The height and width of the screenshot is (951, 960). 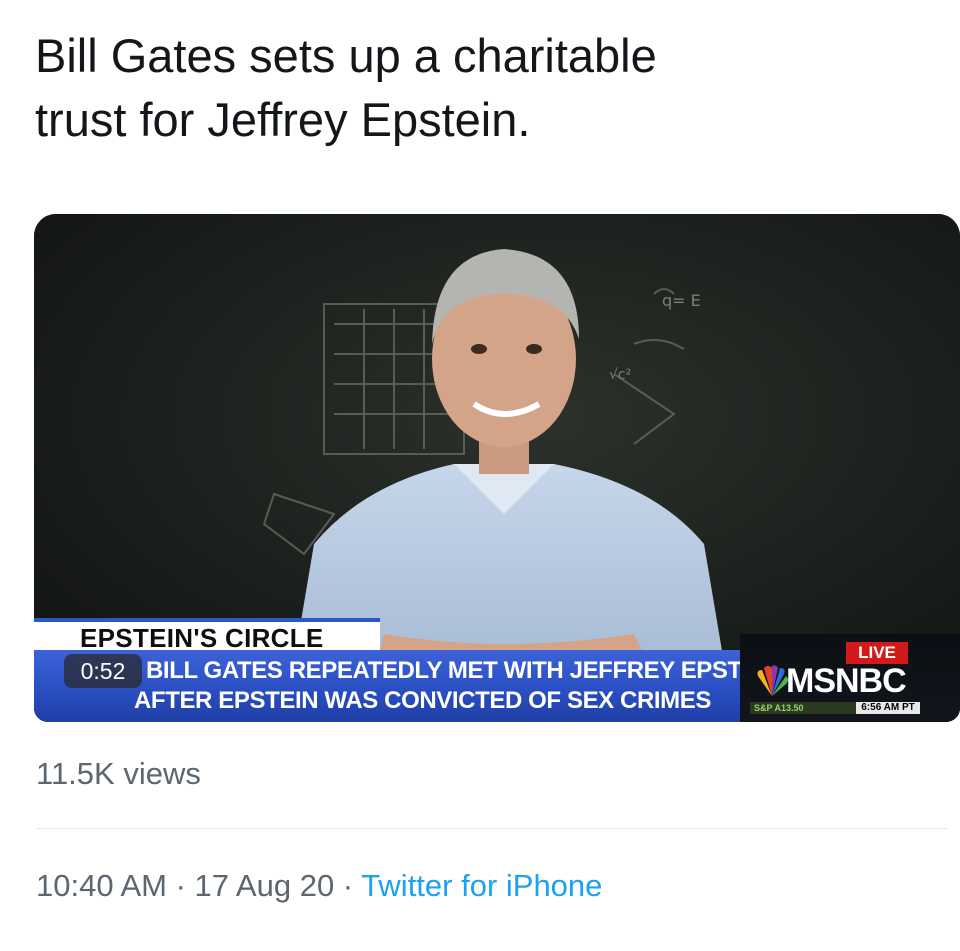 What do you see at coordinates (803, 708) in the screenshot?
I see `stock-ticker: S&P A13.50` at bounding box center [803, 708].